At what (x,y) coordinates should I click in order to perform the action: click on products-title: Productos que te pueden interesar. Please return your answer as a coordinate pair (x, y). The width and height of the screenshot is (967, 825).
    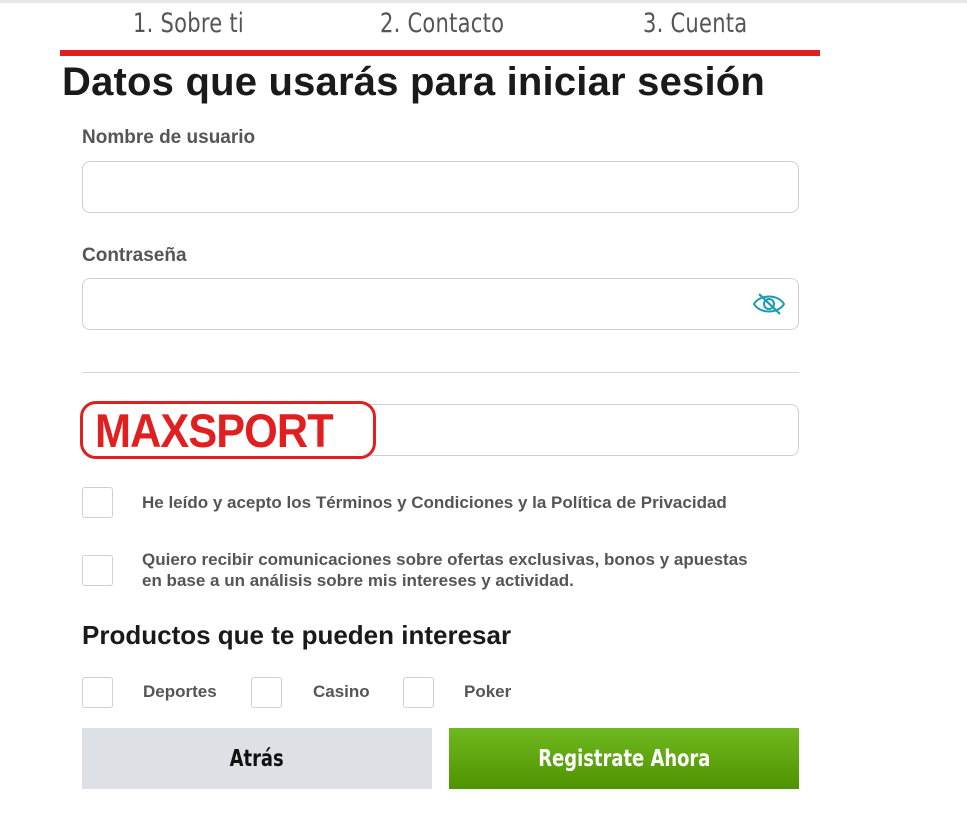
    Looking at the image, I should click on (297, 635).